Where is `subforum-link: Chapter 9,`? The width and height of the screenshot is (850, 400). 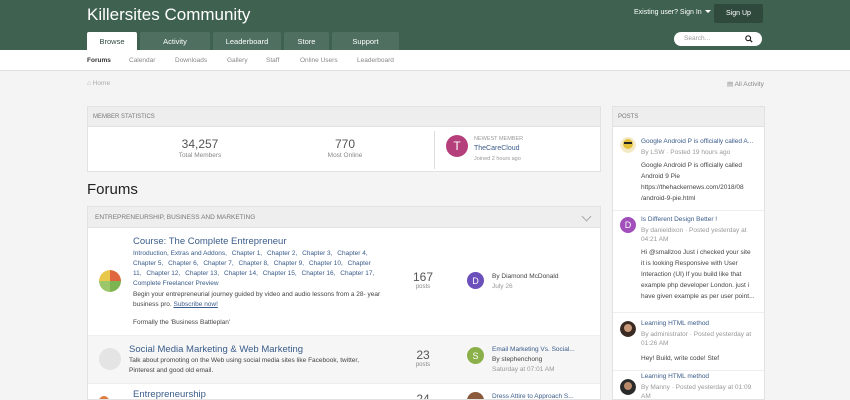
subforum-link: Chapter 9, is located at coordinates (289, 263).